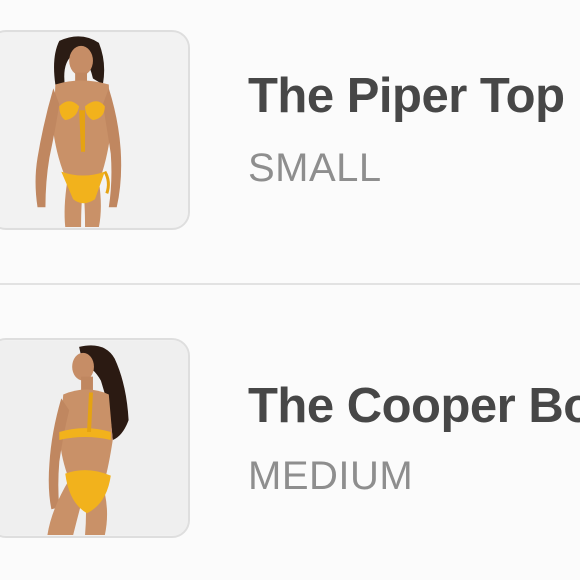  I want to click on product-title: The Cooper Bo, so click(414, 406).